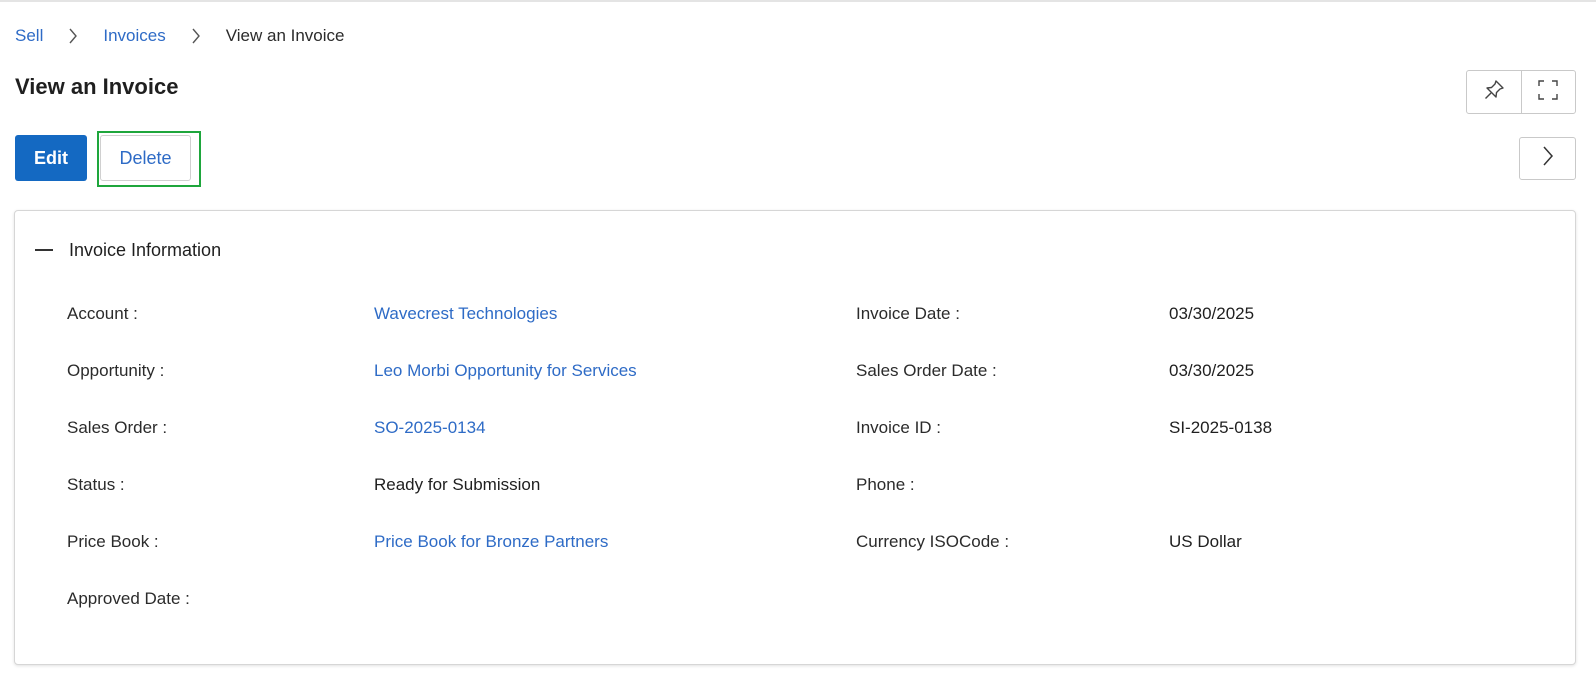 The width and height of the screenshot is (1596, 690). I want to click on breadcrumb-current: View an Invoice, so click(285, 35).